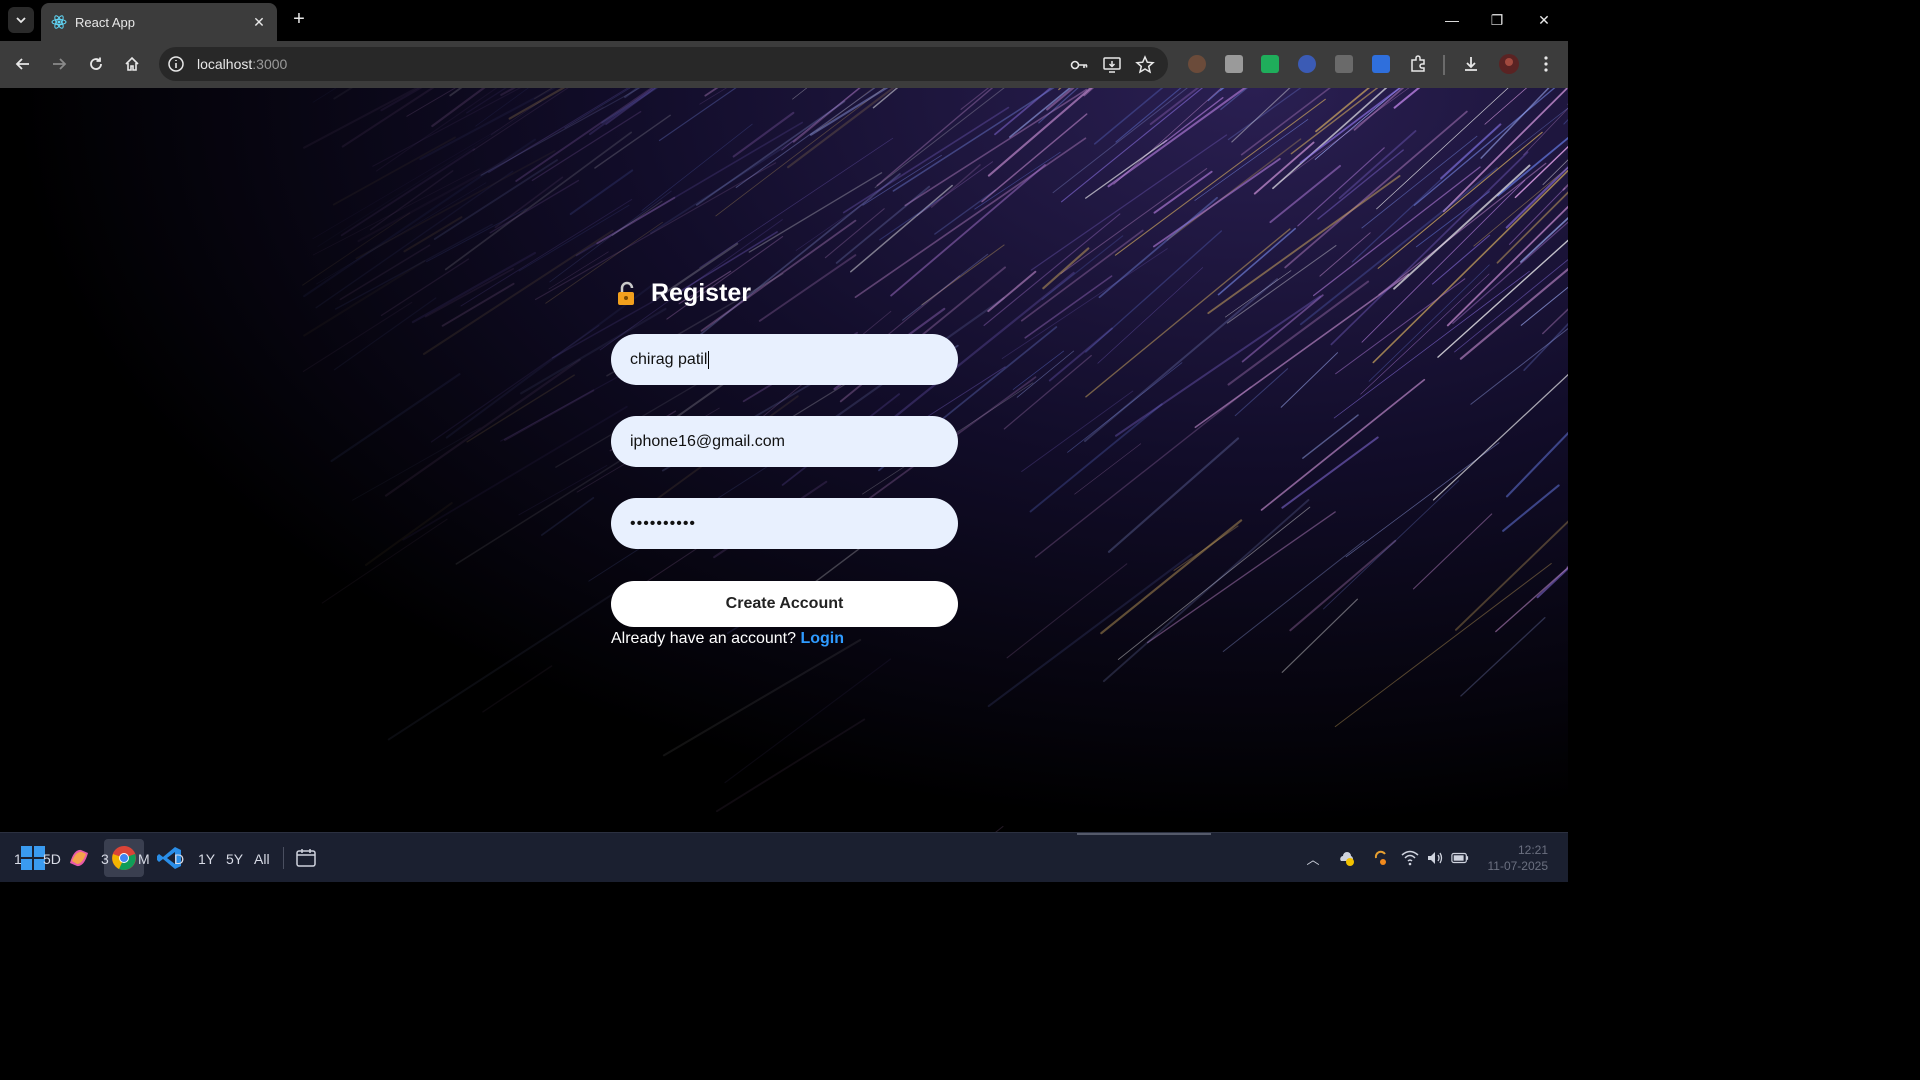 The width and height of the screenshot is (1920, 1080). I want to click on login-link: Login, so click(822, 638).